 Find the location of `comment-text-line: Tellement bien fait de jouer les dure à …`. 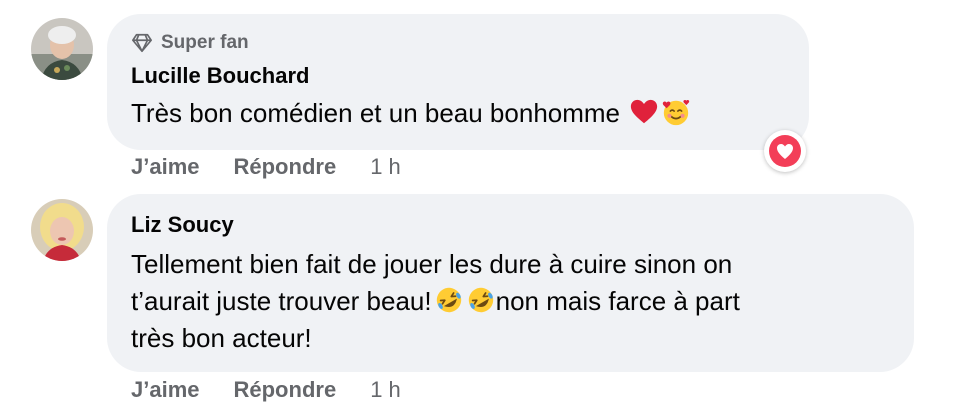

comment-text-line: Tellement bien fait de jouer les dure à … is located at coordinates (432, 264).